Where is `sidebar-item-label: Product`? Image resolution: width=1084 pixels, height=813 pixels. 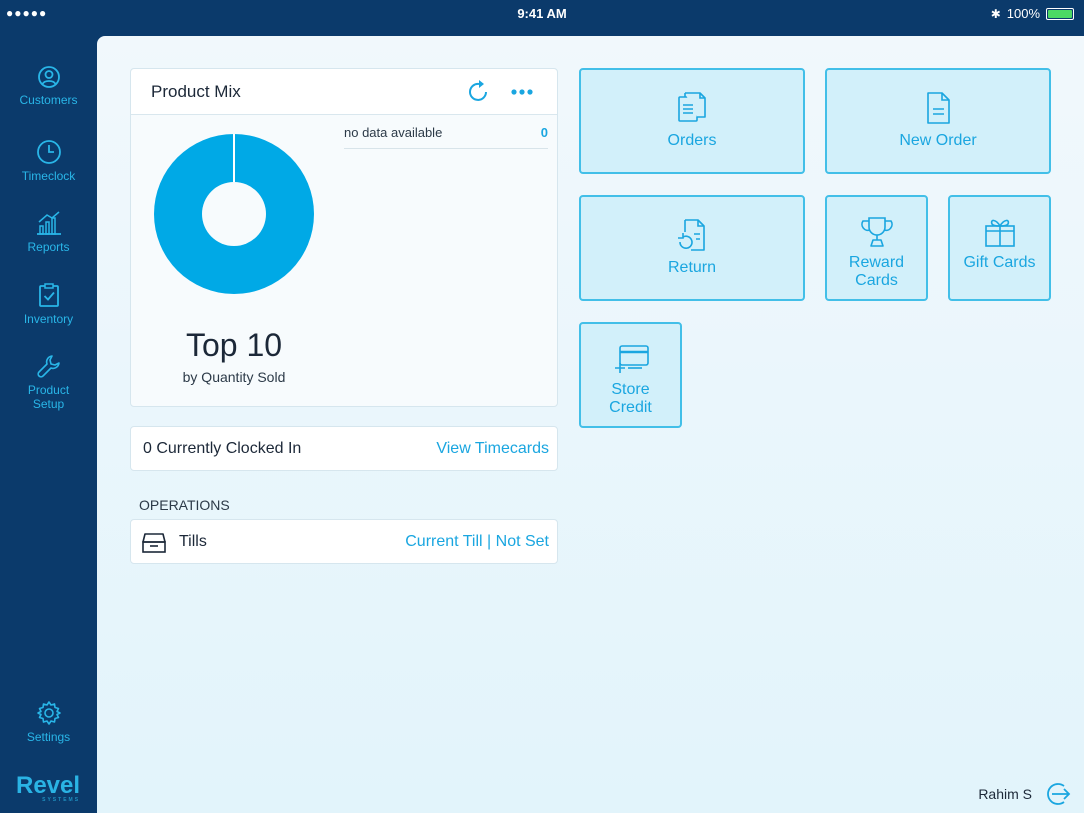
sidebar-item-label: Product is located at coordinates (48, 390).